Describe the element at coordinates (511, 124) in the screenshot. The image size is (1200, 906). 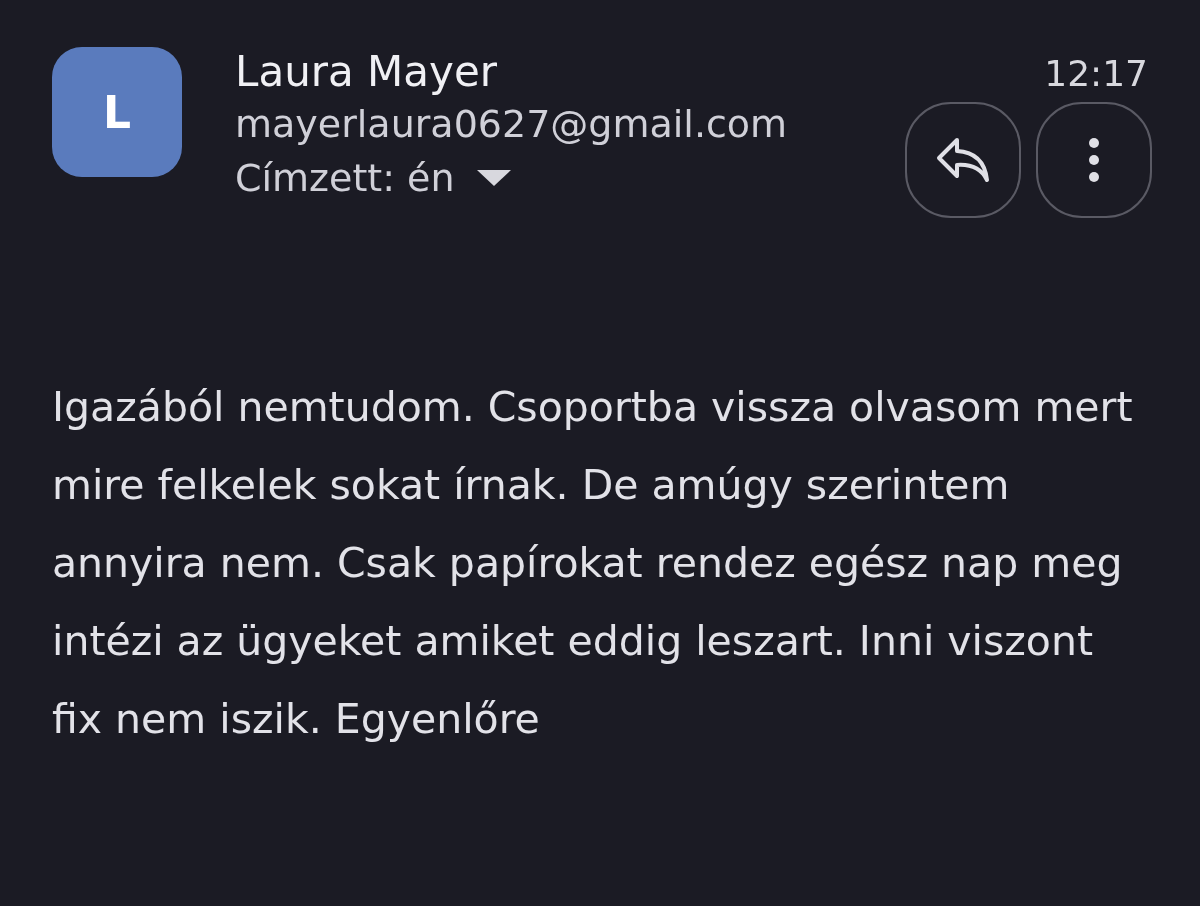
I see `sender-email: mayerlaura0627@gmail.com` at that location.